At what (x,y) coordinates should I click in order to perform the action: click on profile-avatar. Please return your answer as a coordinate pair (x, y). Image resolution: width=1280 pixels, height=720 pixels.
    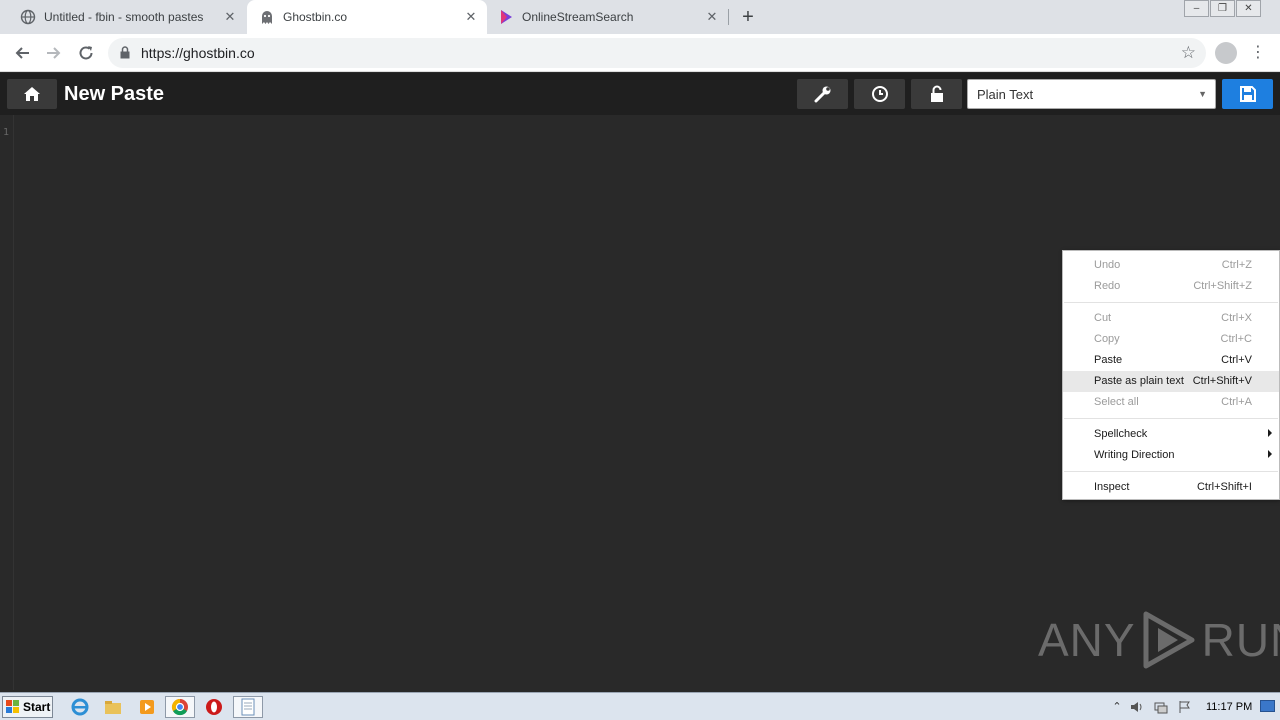
    Looking at the image, I should click on (1226, 53).